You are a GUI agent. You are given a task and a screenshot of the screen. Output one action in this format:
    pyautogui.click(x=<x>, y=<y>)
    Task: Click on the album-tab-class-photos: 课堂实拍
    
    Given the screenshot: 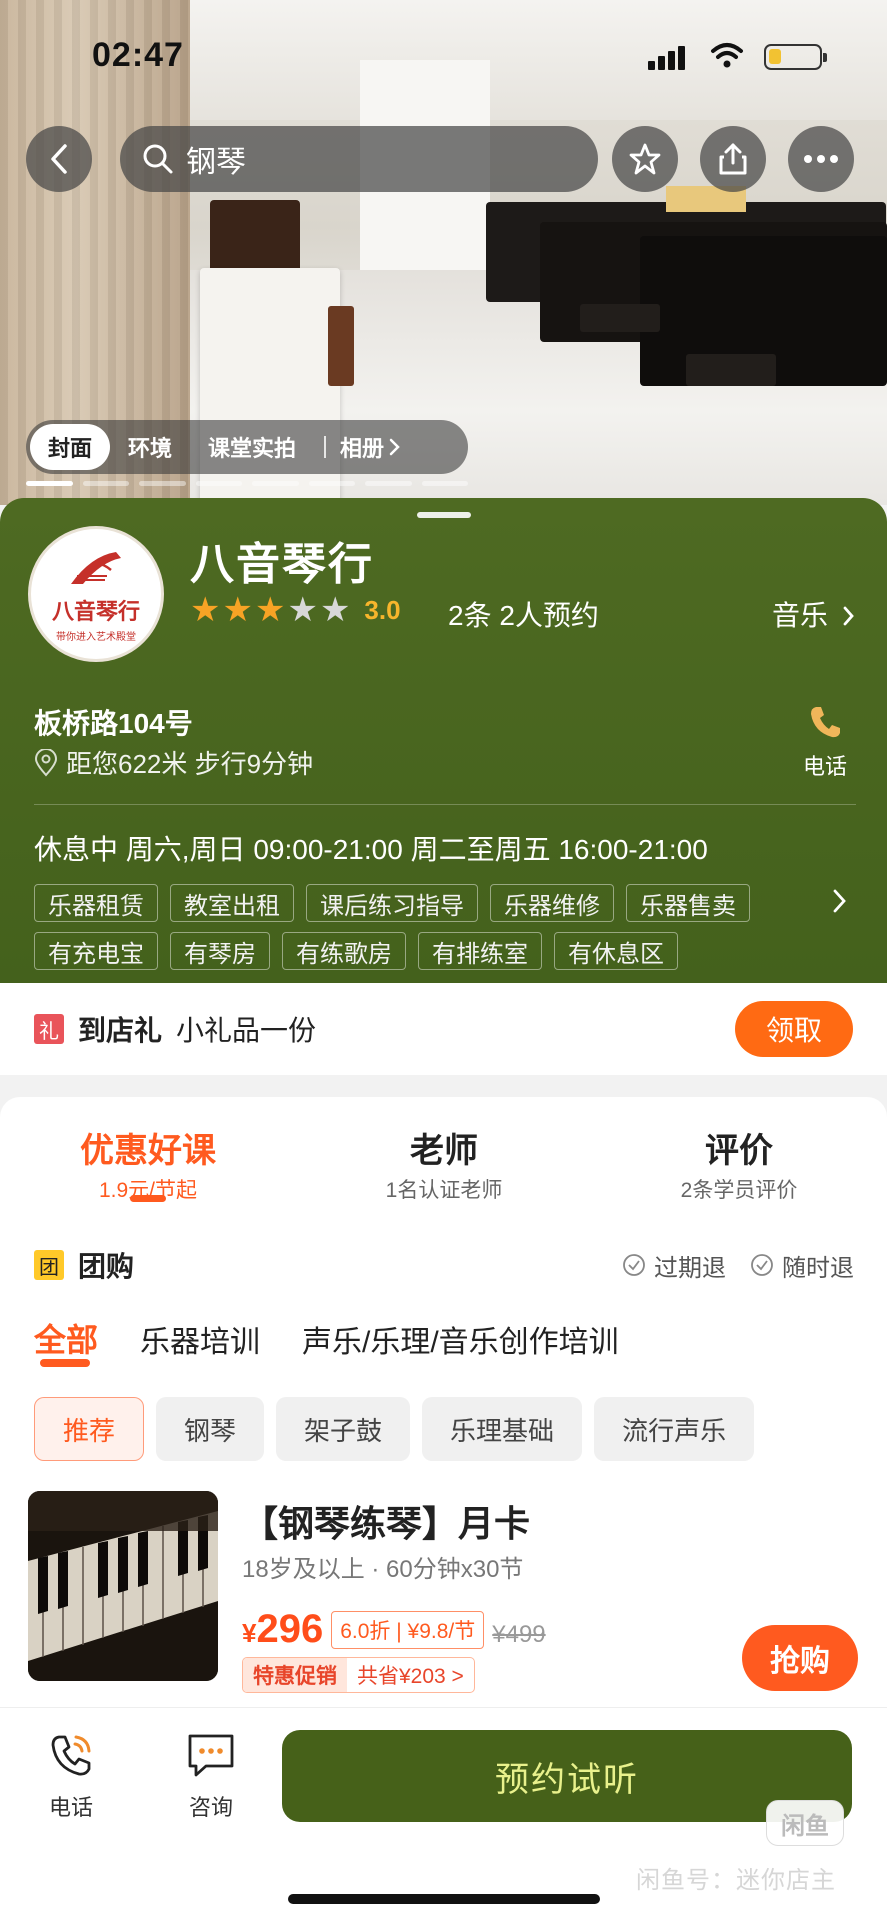 What is the action you would take?
    pyautogui.click(x=252, y=447)
    